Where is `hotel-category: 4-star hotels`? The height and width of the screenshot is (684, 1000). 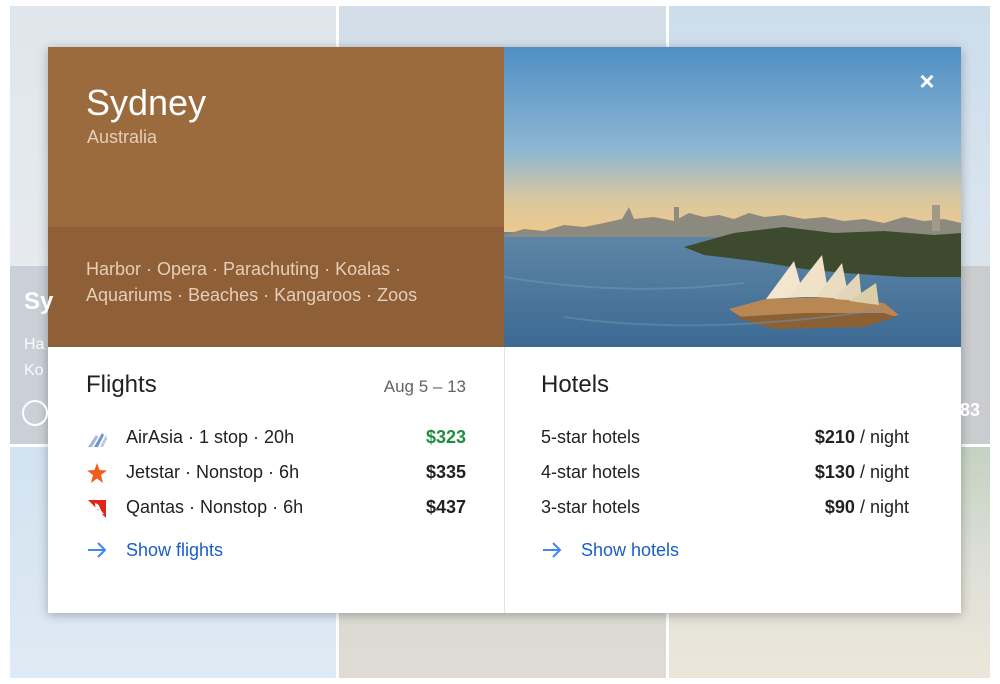
hotel-category: 4-star hotels is located at coordinates (591, 472).